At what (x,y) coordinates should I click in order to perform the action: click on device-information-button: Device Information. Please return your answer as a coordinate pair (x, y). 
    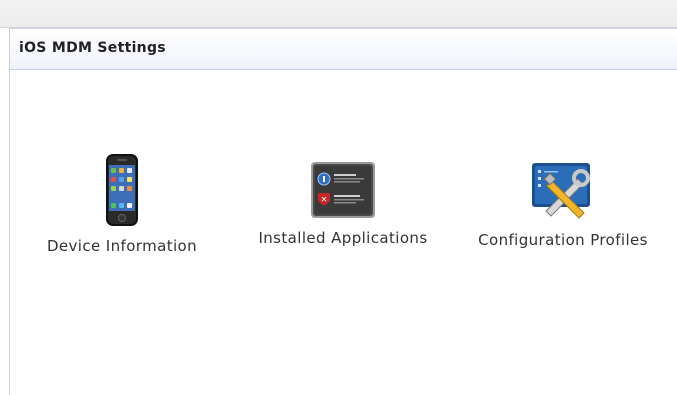
    Looking at the image, I should click on (122, 204).